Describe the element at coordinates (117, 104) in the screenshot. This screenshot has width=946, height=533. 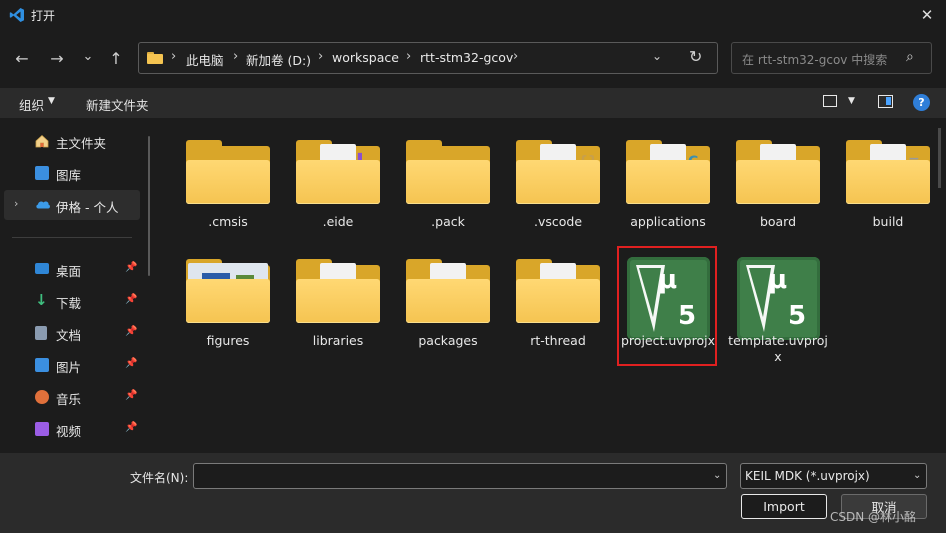
I see `new-folder-button: 新建文件夹` at that location.